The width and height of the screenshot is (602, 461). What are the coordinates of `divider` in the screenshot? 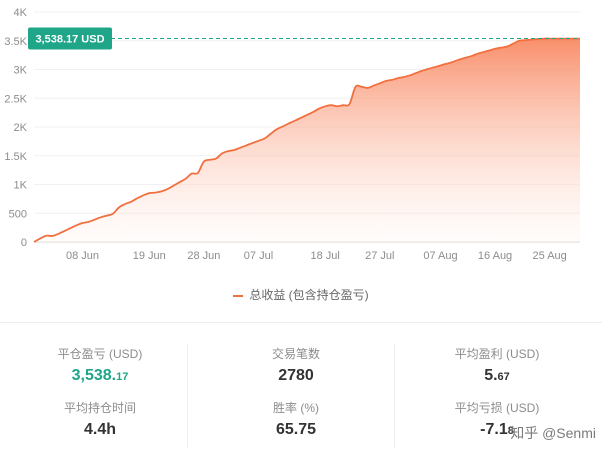 It's located at (301, 322).